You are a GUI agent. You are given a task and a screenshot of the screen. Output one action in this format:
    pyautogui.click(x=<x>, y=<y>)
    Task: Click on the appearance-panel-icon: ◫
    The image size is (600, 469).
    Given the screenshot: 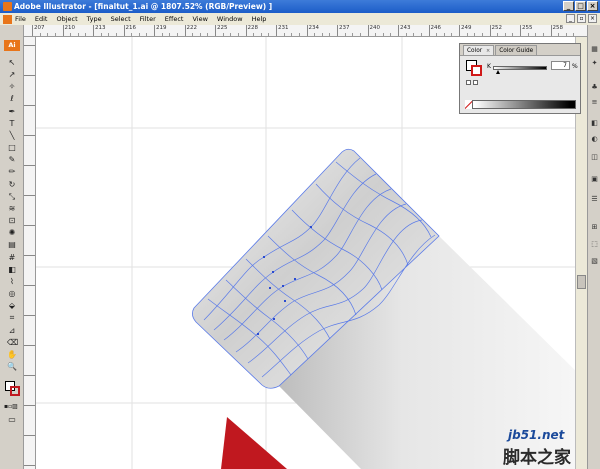 What is the action you would take?
    pyautogui.click(x=594, y=157)
    